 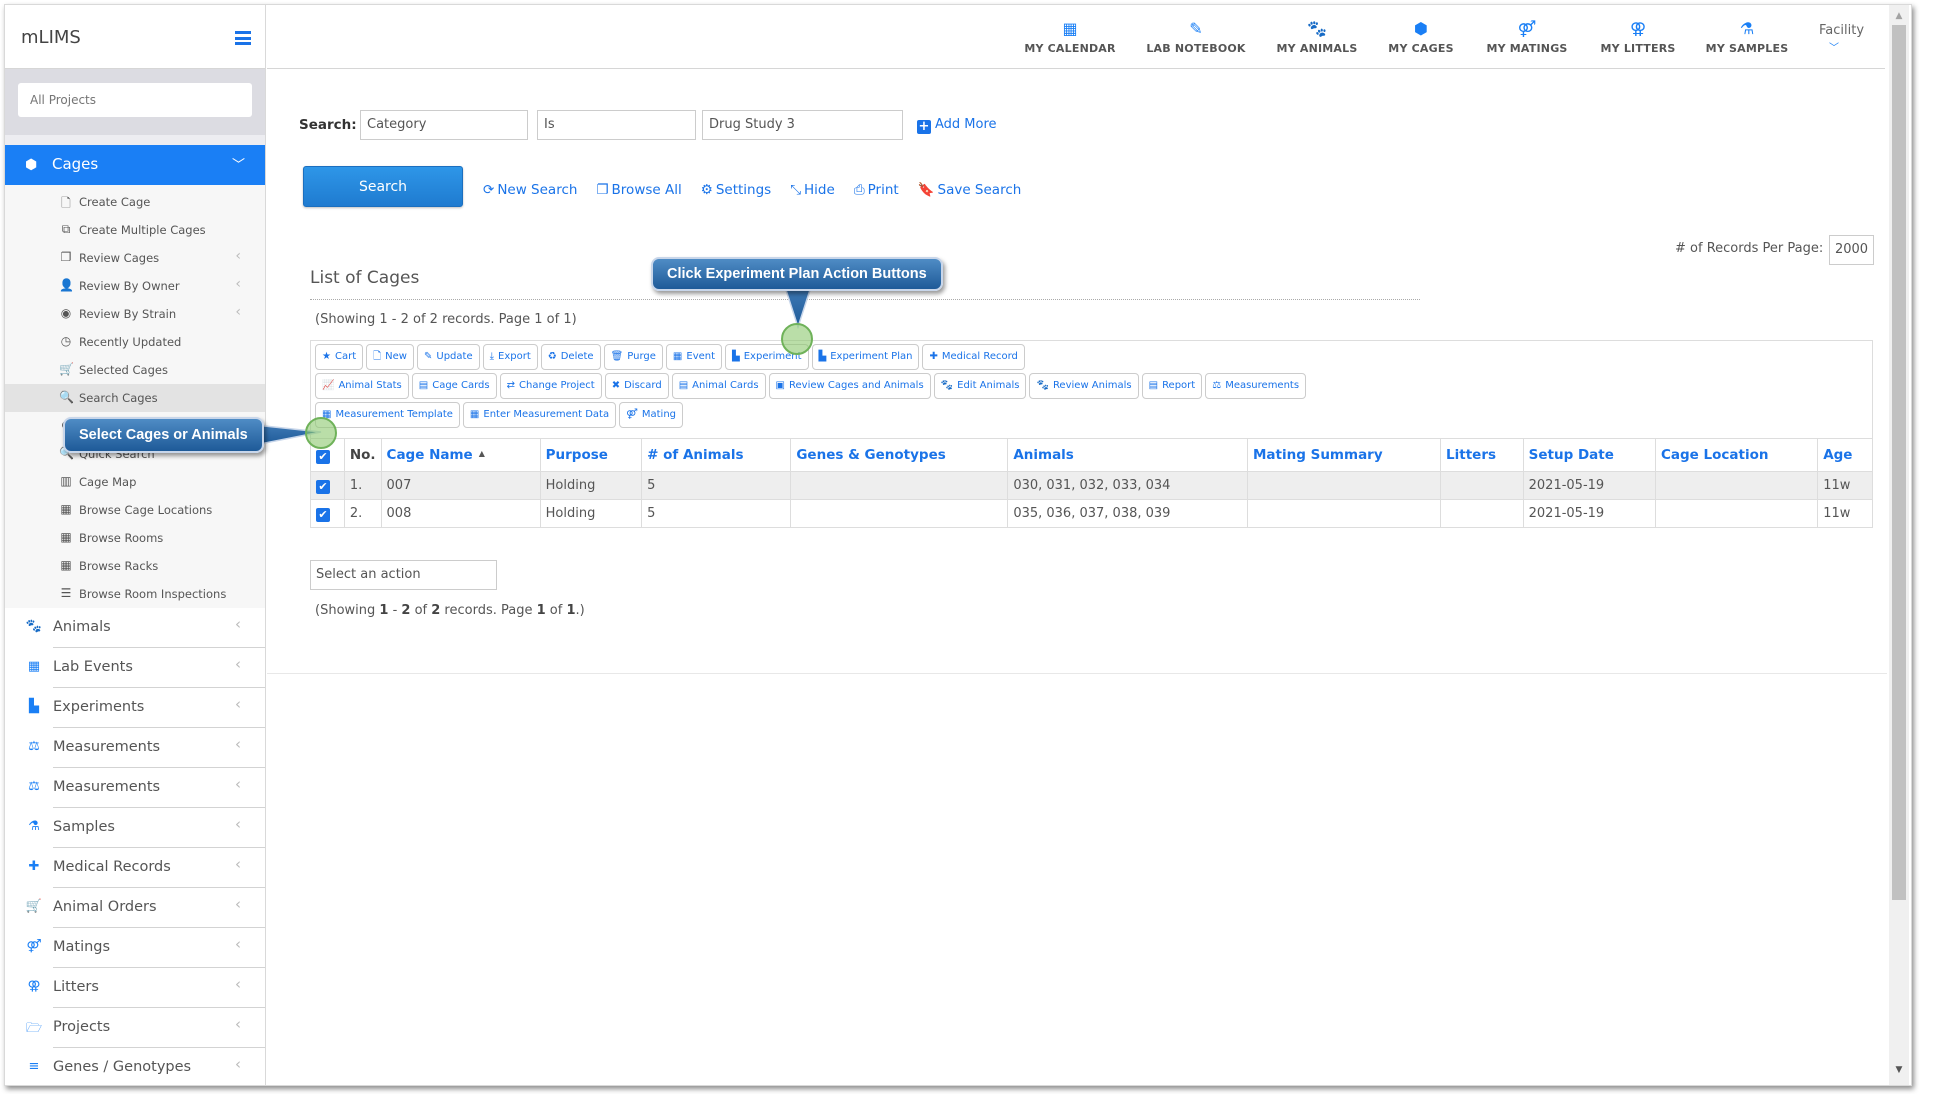 I want to click on cell-cage-name: 008, so click(x=460, y=513).